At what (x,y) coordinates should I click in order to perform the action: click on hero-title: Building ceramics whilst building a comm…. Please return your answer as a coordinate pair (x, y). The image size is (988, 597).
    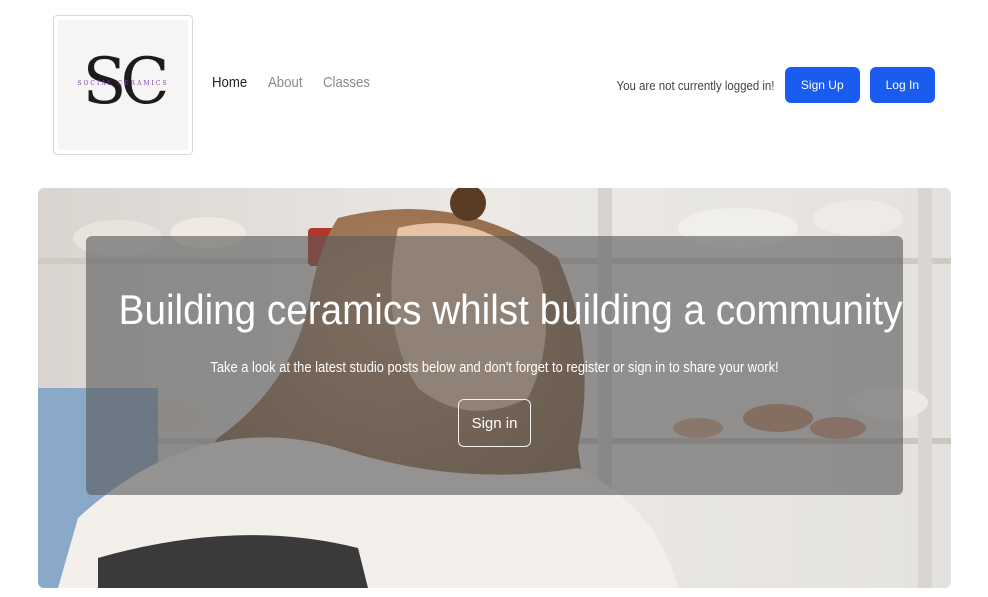
    Looking at the image, I should click on (510, 309).